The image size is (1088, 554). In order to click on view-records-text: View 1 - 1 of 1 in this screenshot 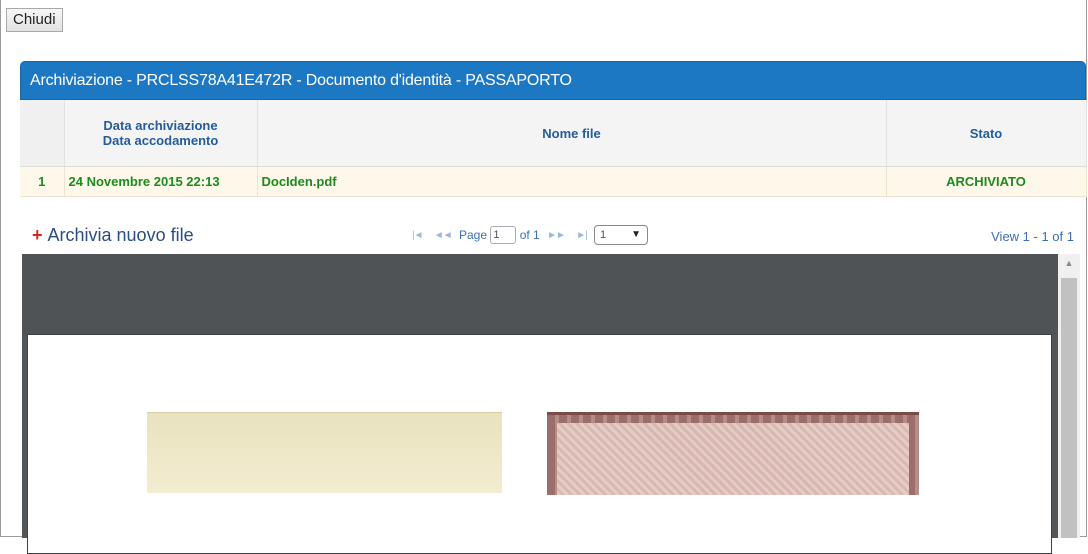, I will do `click(1032, 236)`.